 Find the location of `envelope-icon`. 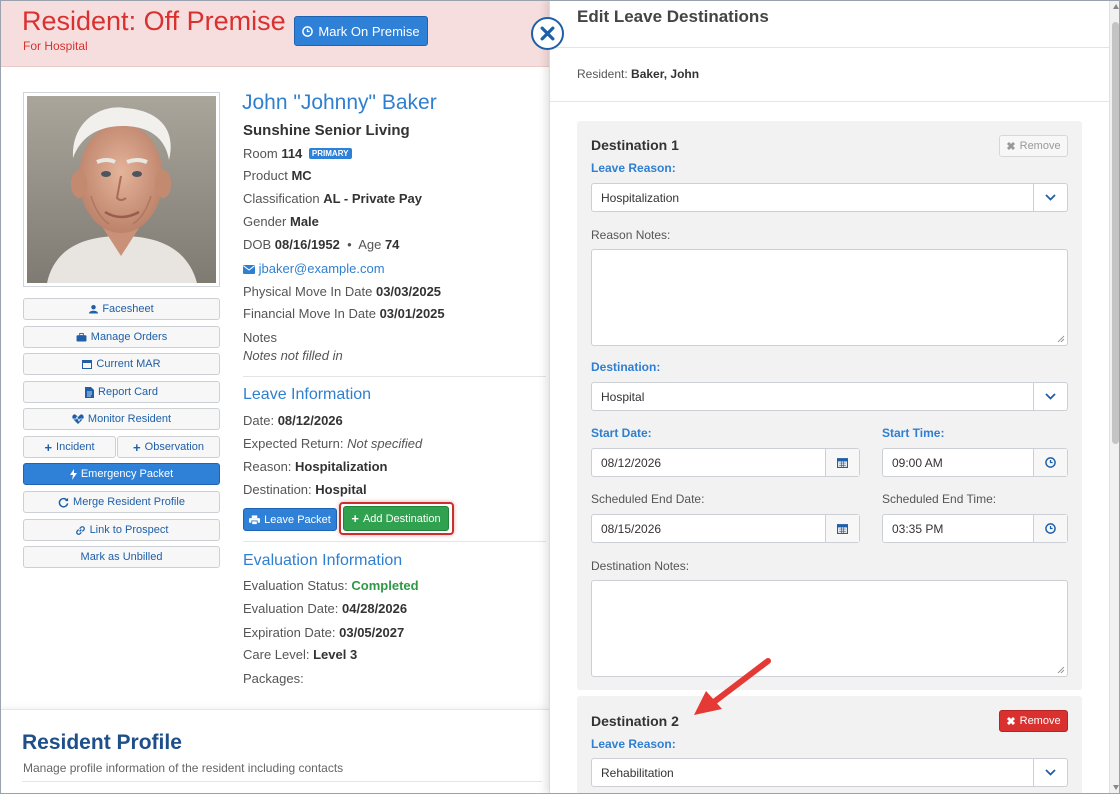

envelope-icon is located at coordinates (249, 269).